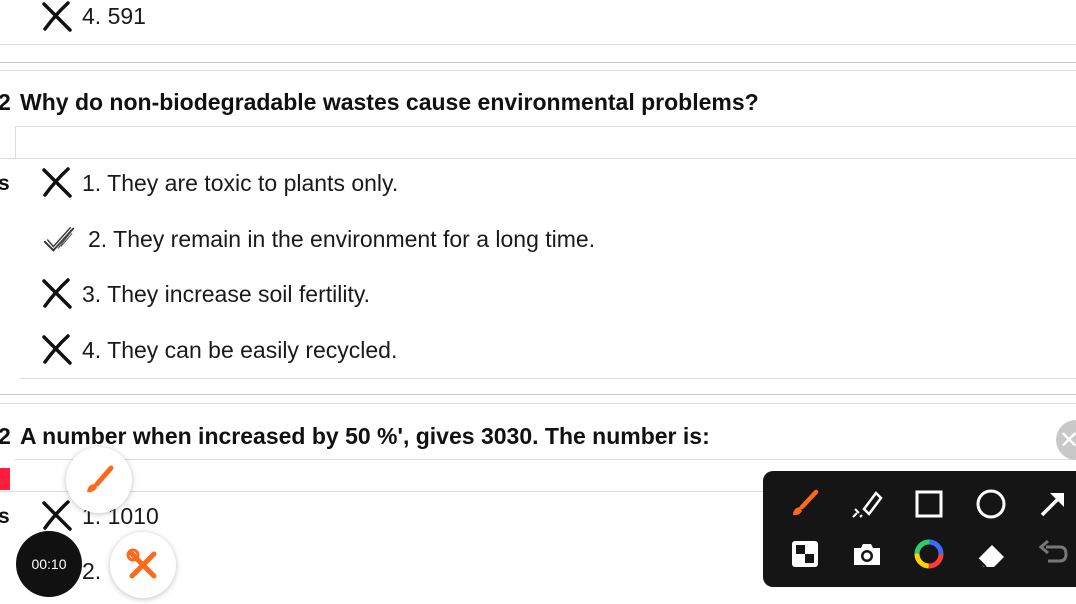 The image size is (1076, 604). What do you see at coordinates (805, 554) in the screenshot?
I see `mosaic-icon` at bounding box center [805, 554].